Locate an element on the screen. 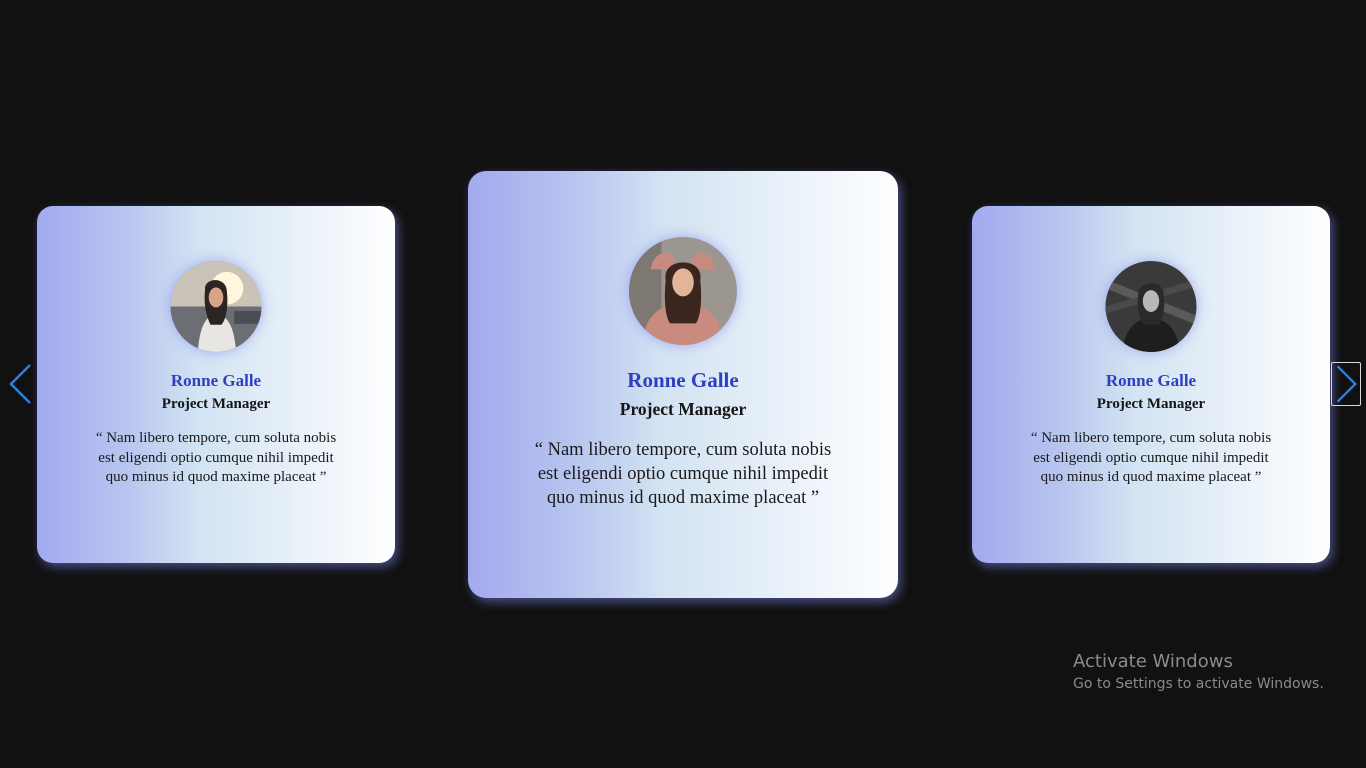 The image size is (1366, 768). avatar-photo-street is located at coordinates (216, 306).